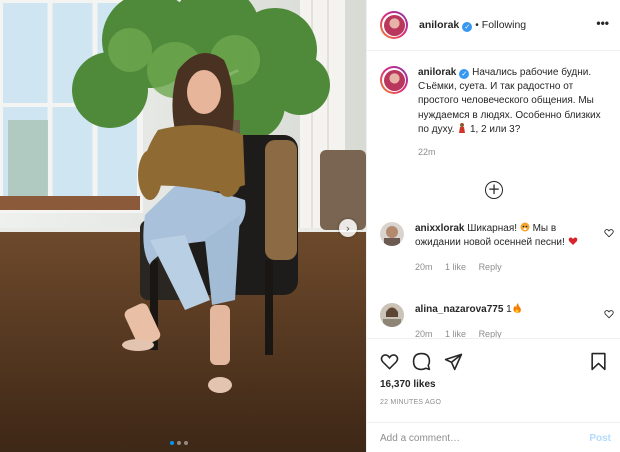 This screenshot has height=452, width=620. What do you see at coordinates (495, 129) in the screenshot?
I see `caption-question: 1, 2 или 3?` at bounding box center [495, 129].